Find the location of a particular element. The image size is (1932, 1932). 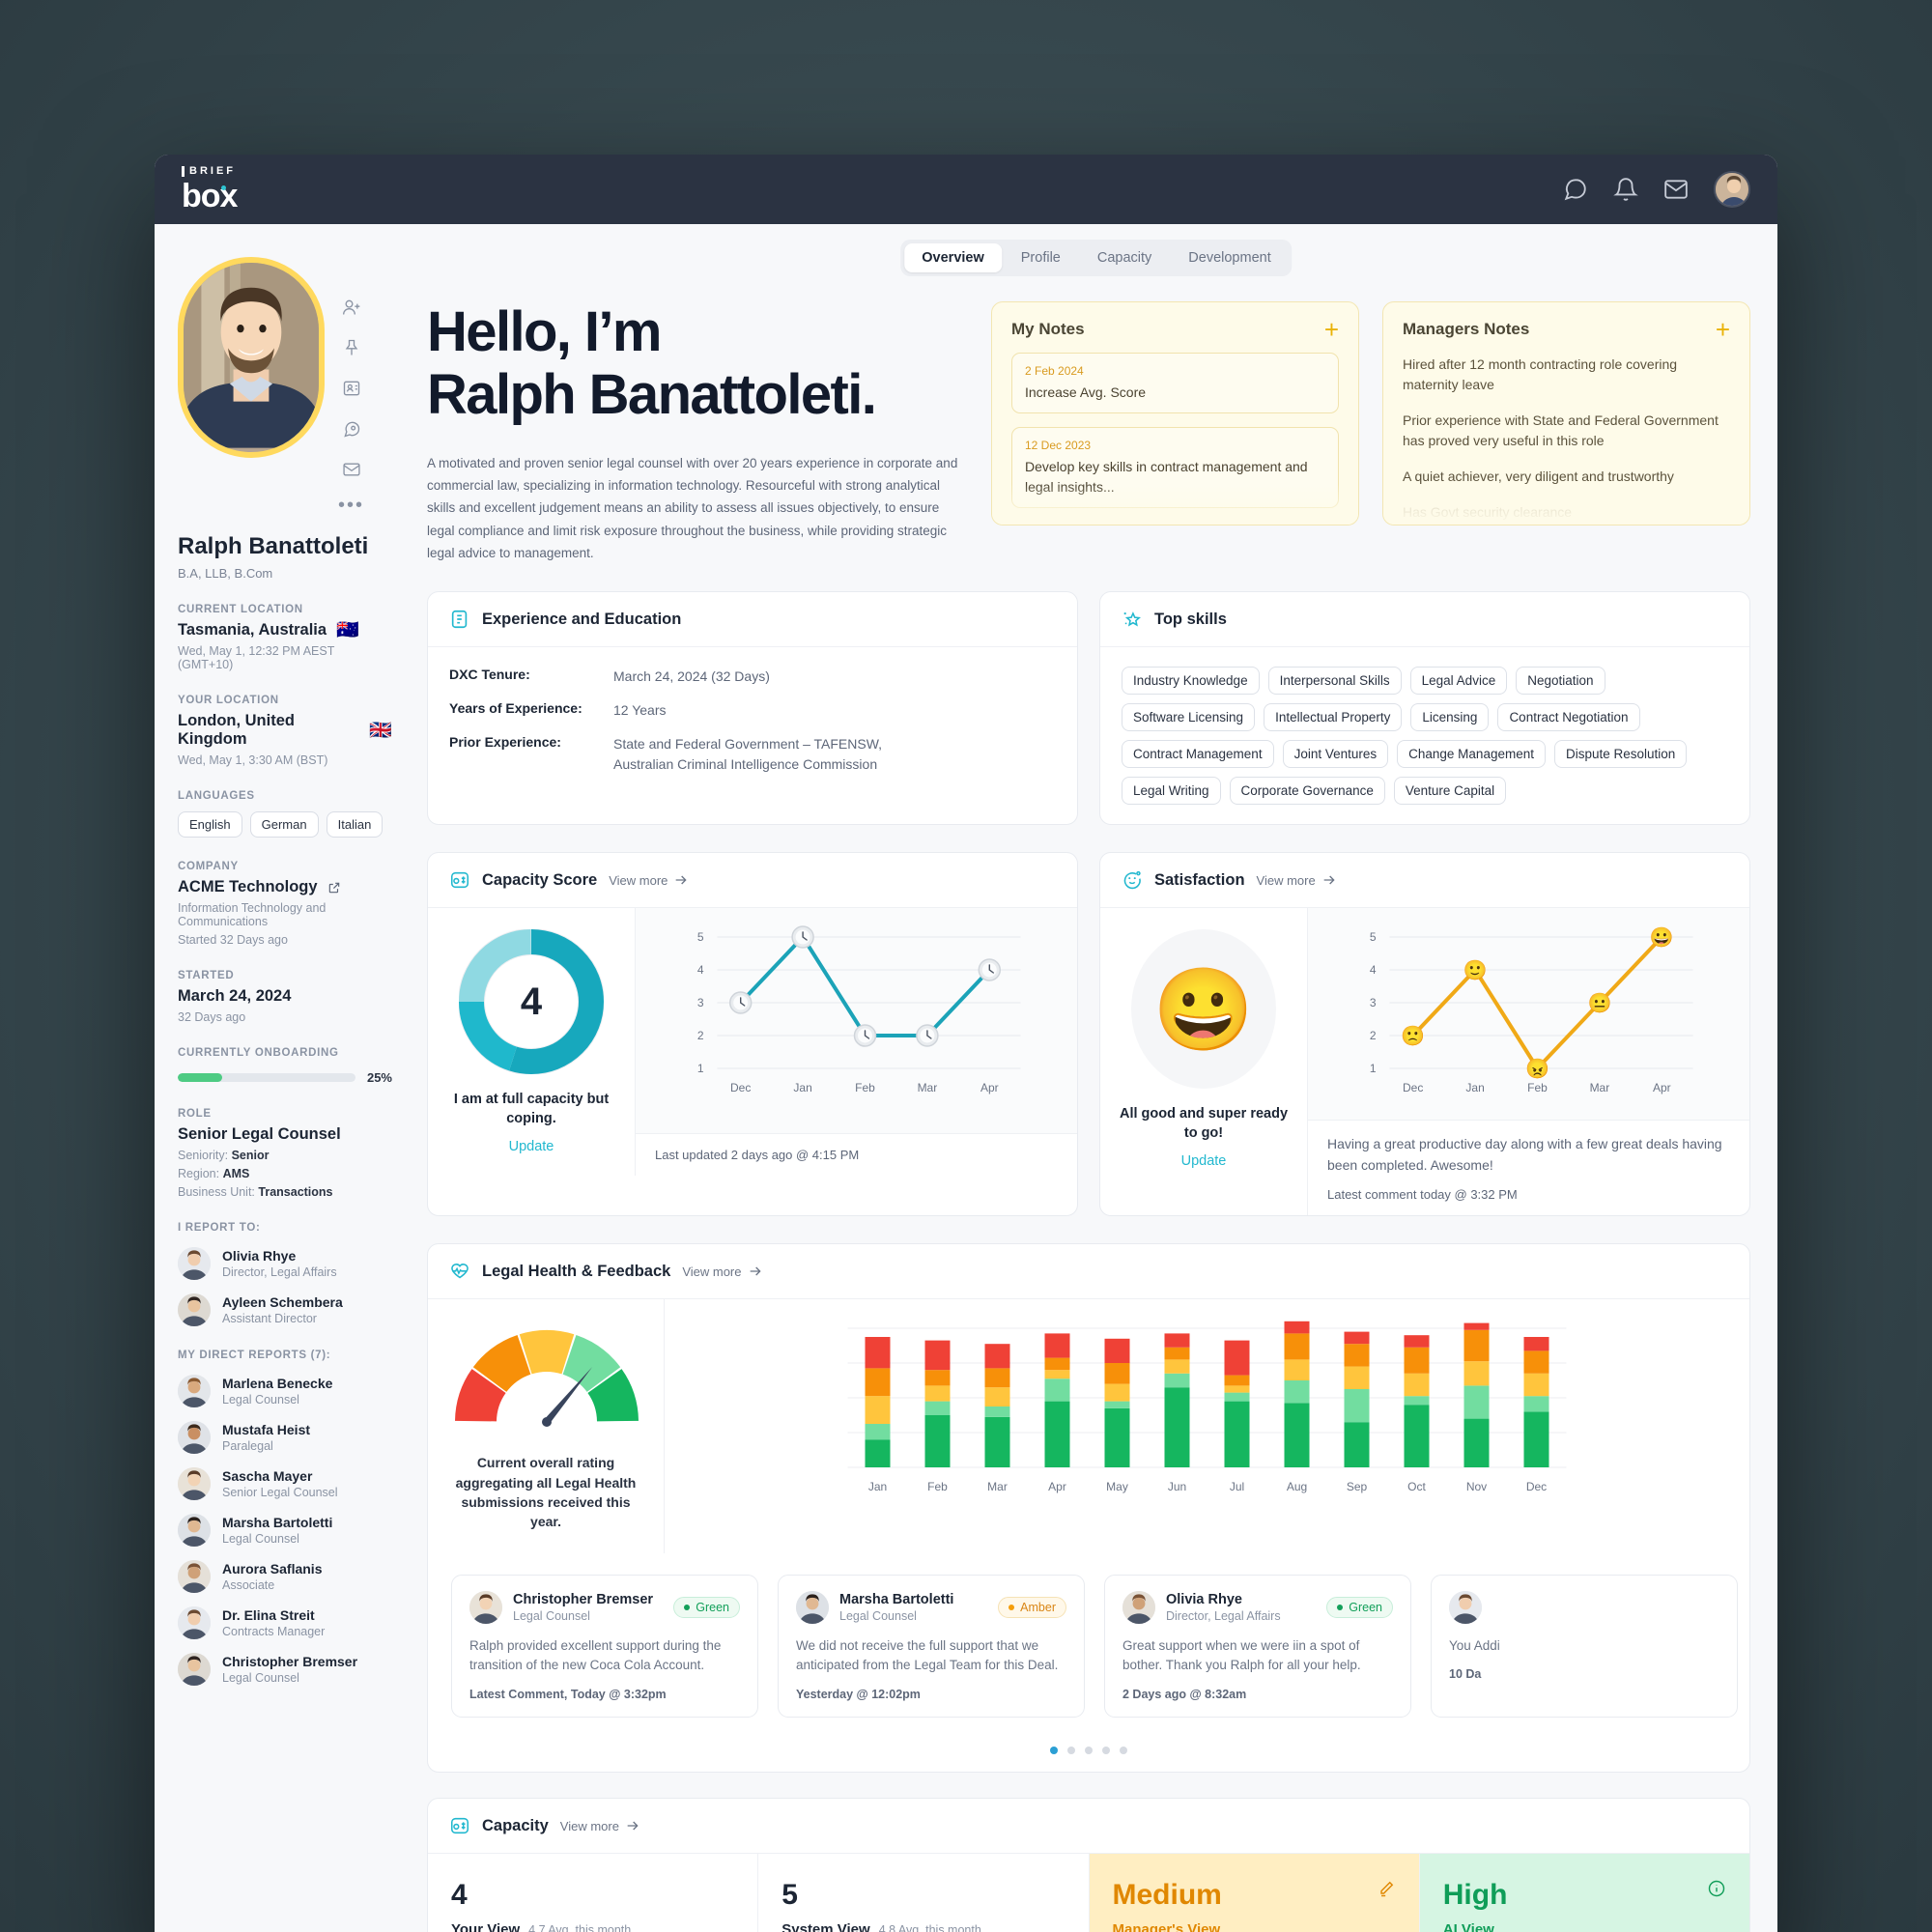

skill-chip: Change Management is located at coordinates (1471, 754).